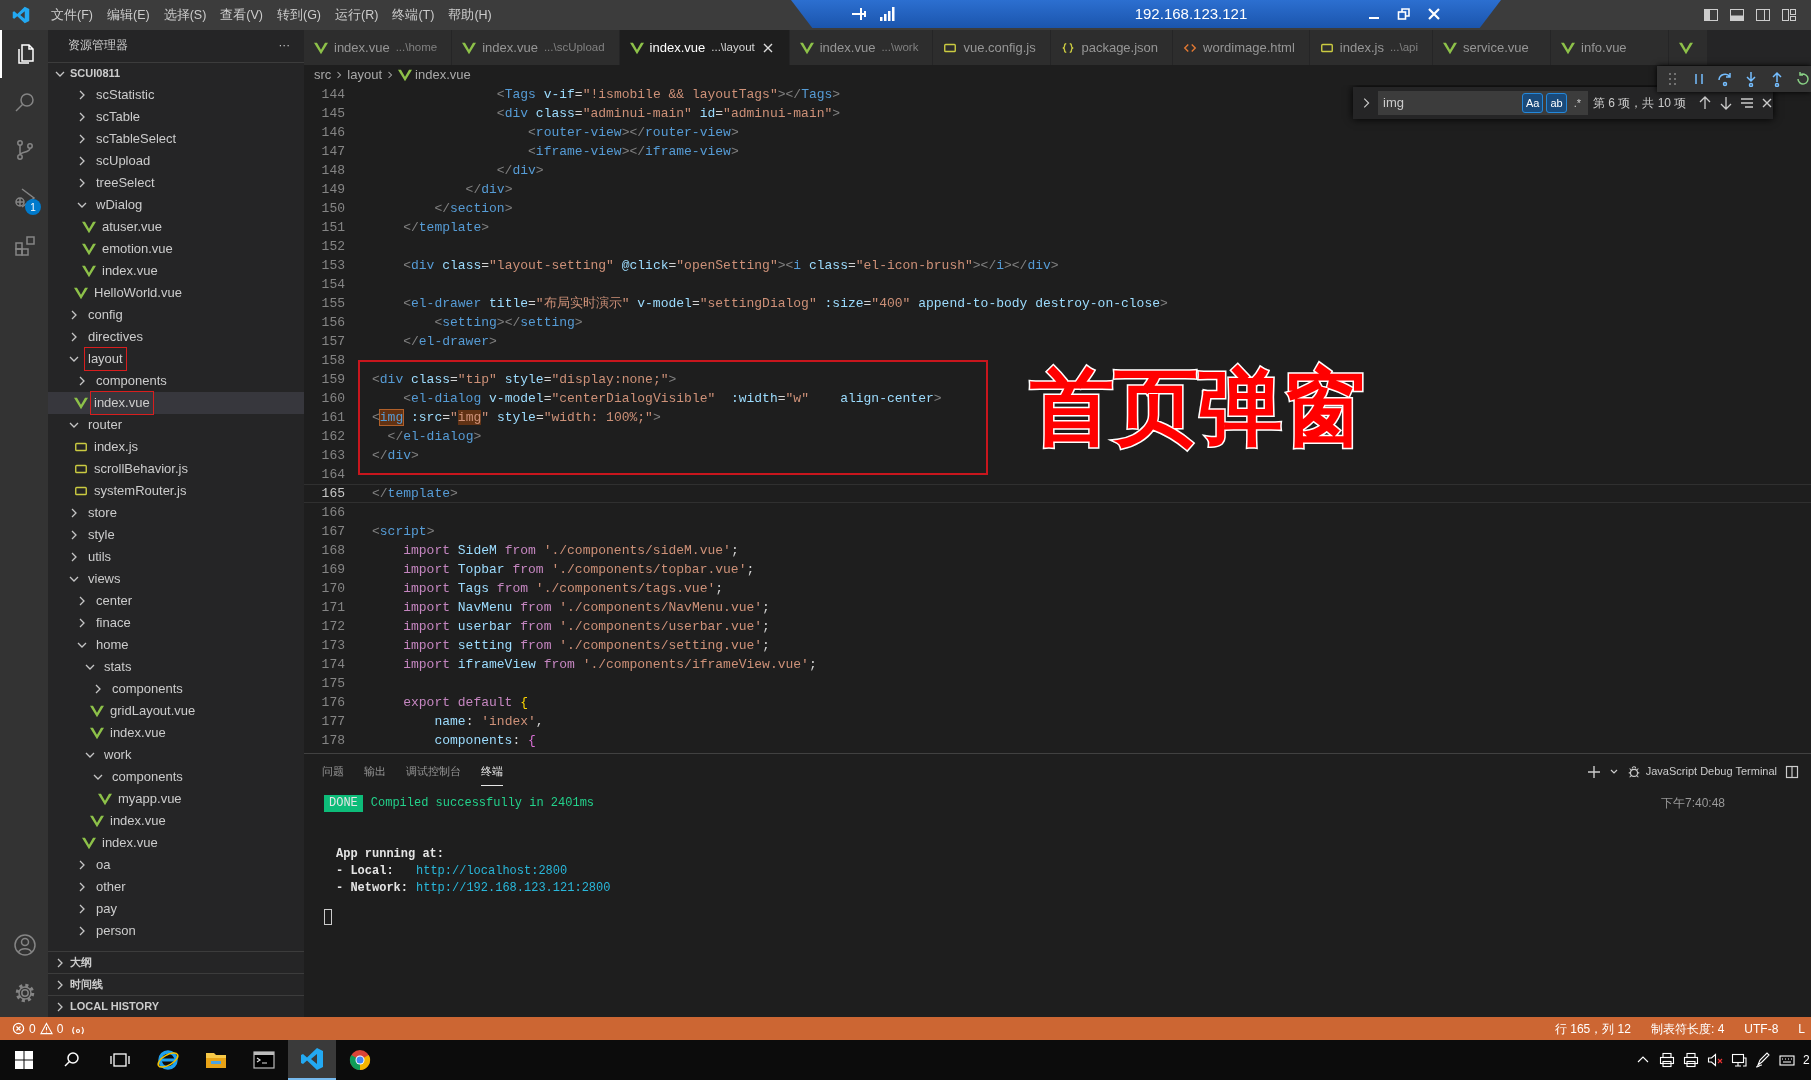  Describe the element at coordinates (176, 623) in the screenshot. I see `folder-item: finace` at that location.